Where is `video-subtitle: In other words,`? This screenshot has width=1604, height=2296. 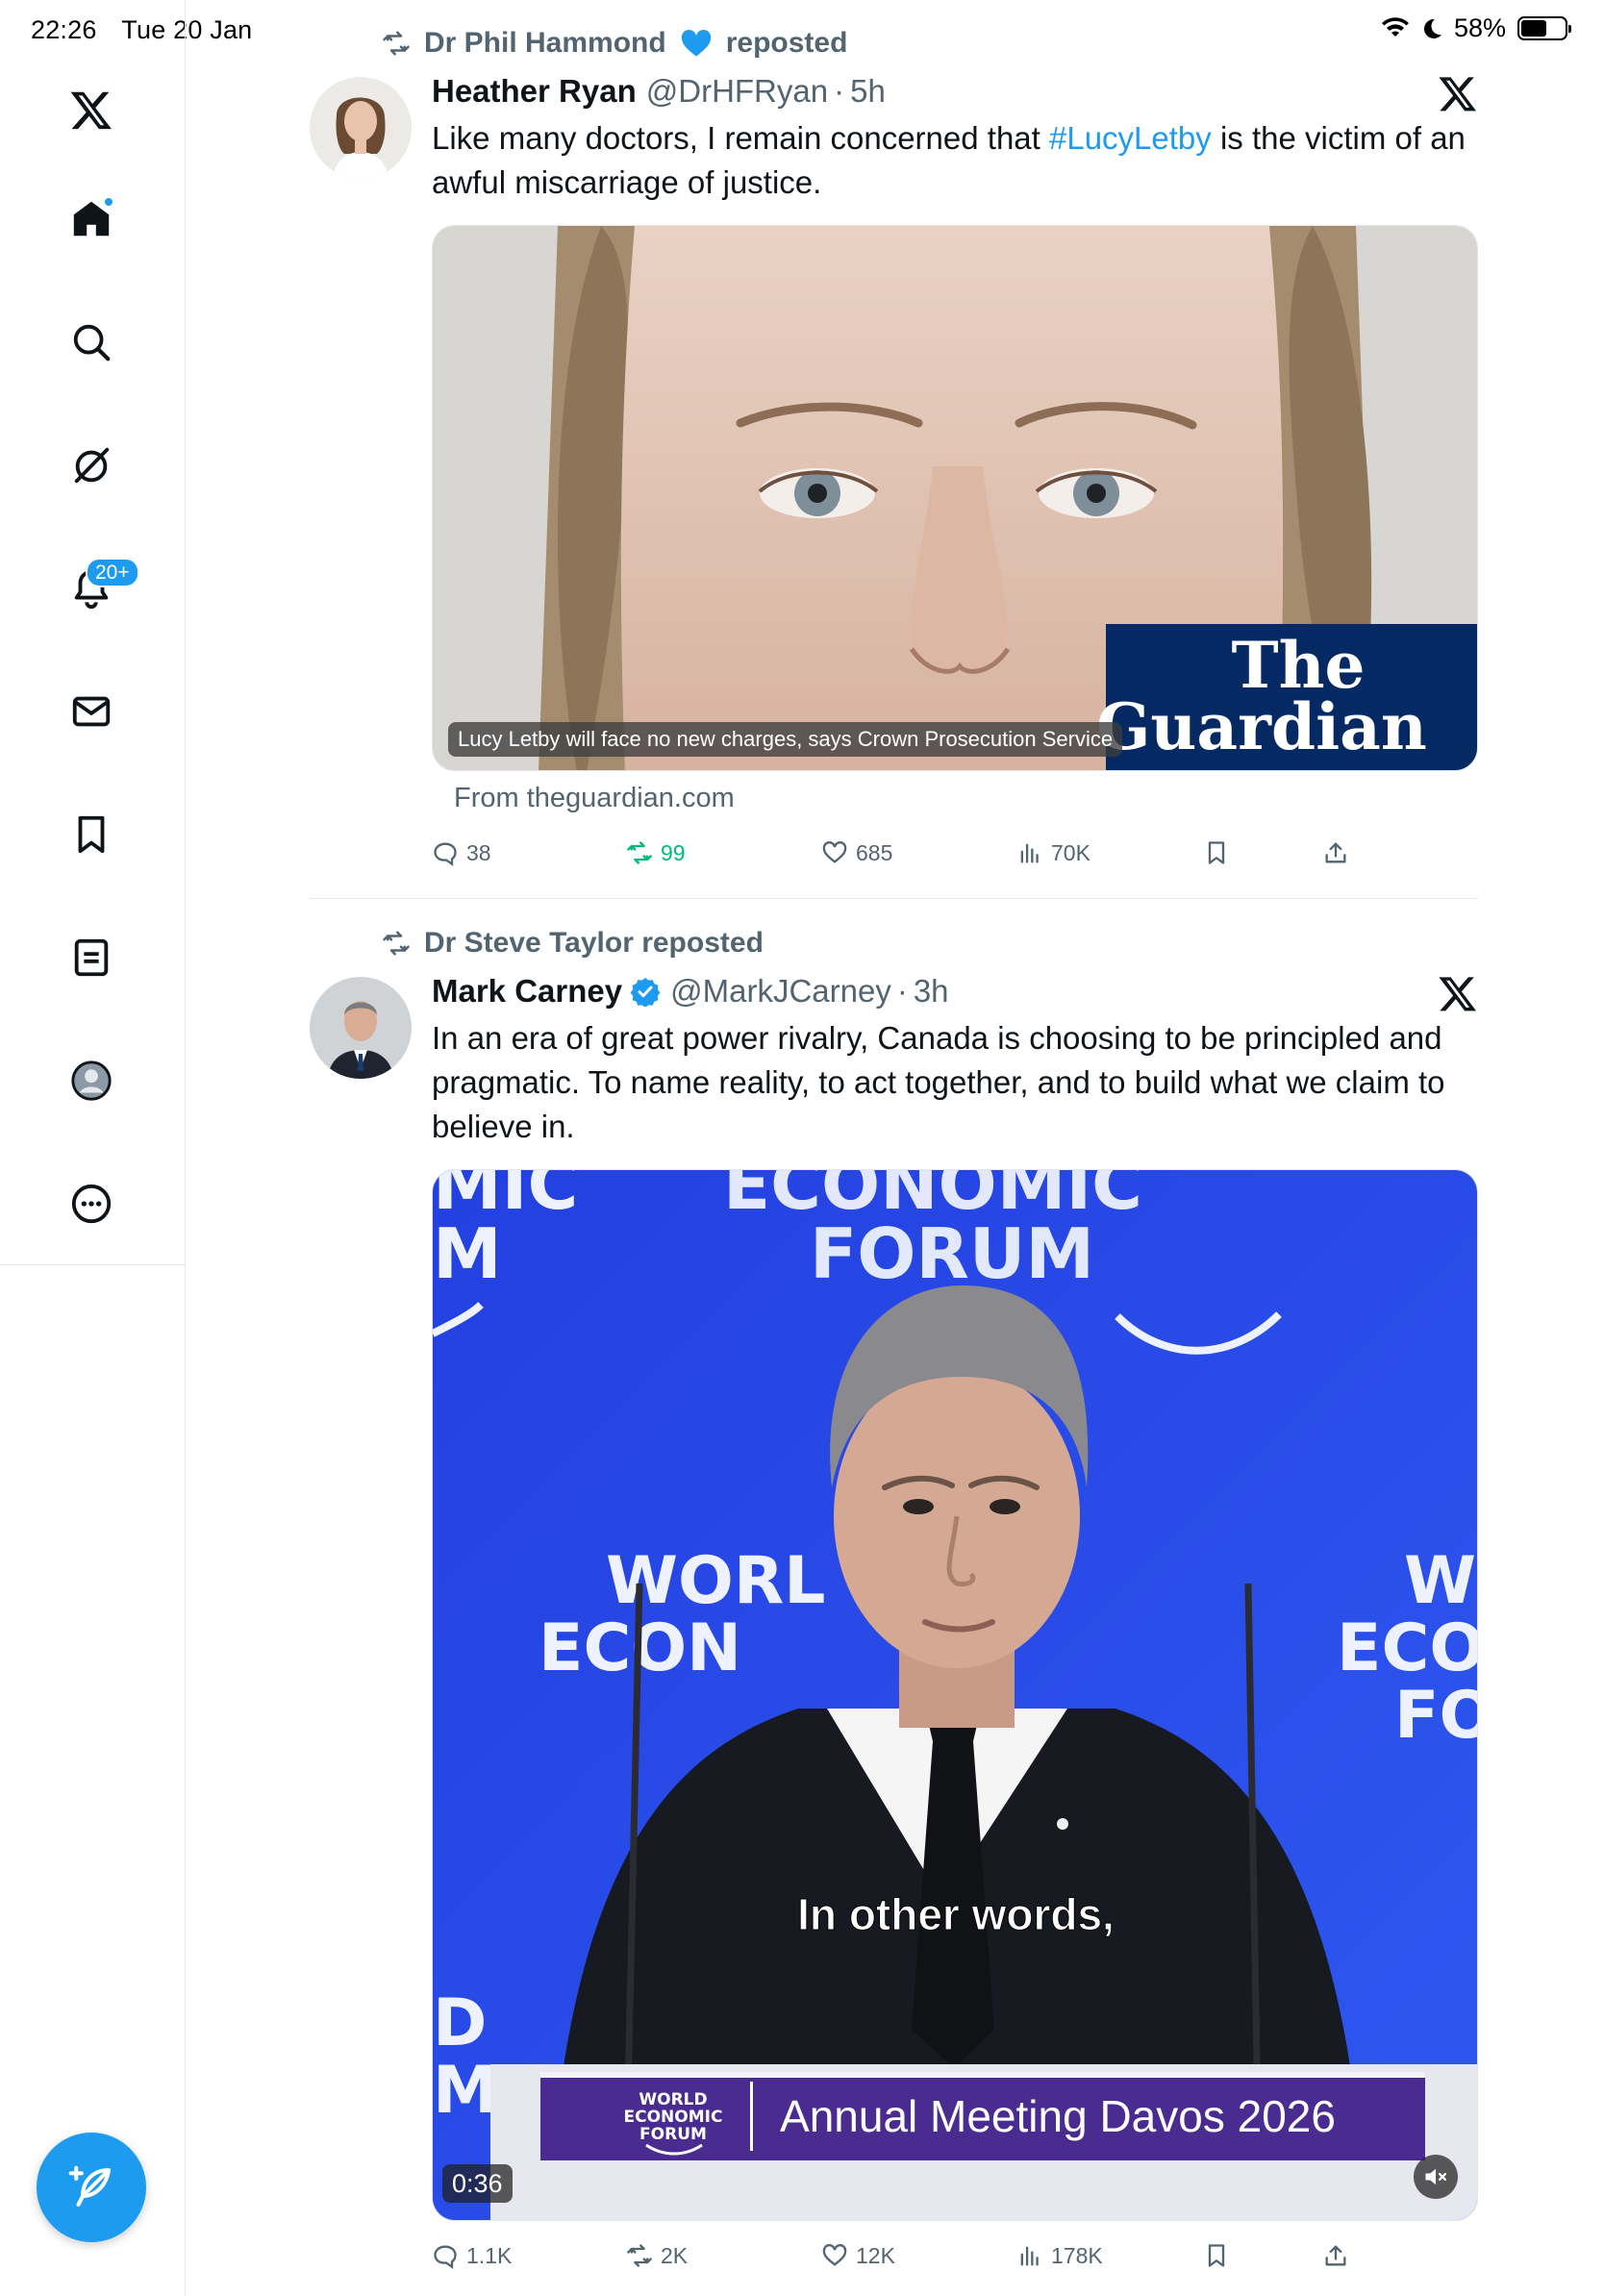 video-subtitle: In other words, is located at coordinates (956, 1914).